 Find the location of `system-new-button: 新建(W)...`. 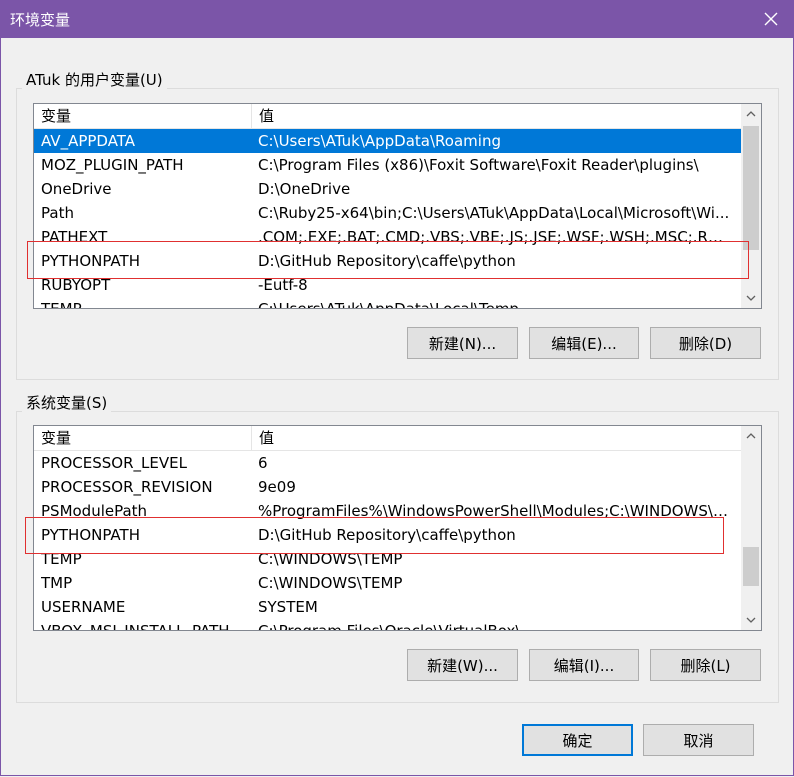

system-new-button: 新建(W)... is located at coordinates (462, 665).